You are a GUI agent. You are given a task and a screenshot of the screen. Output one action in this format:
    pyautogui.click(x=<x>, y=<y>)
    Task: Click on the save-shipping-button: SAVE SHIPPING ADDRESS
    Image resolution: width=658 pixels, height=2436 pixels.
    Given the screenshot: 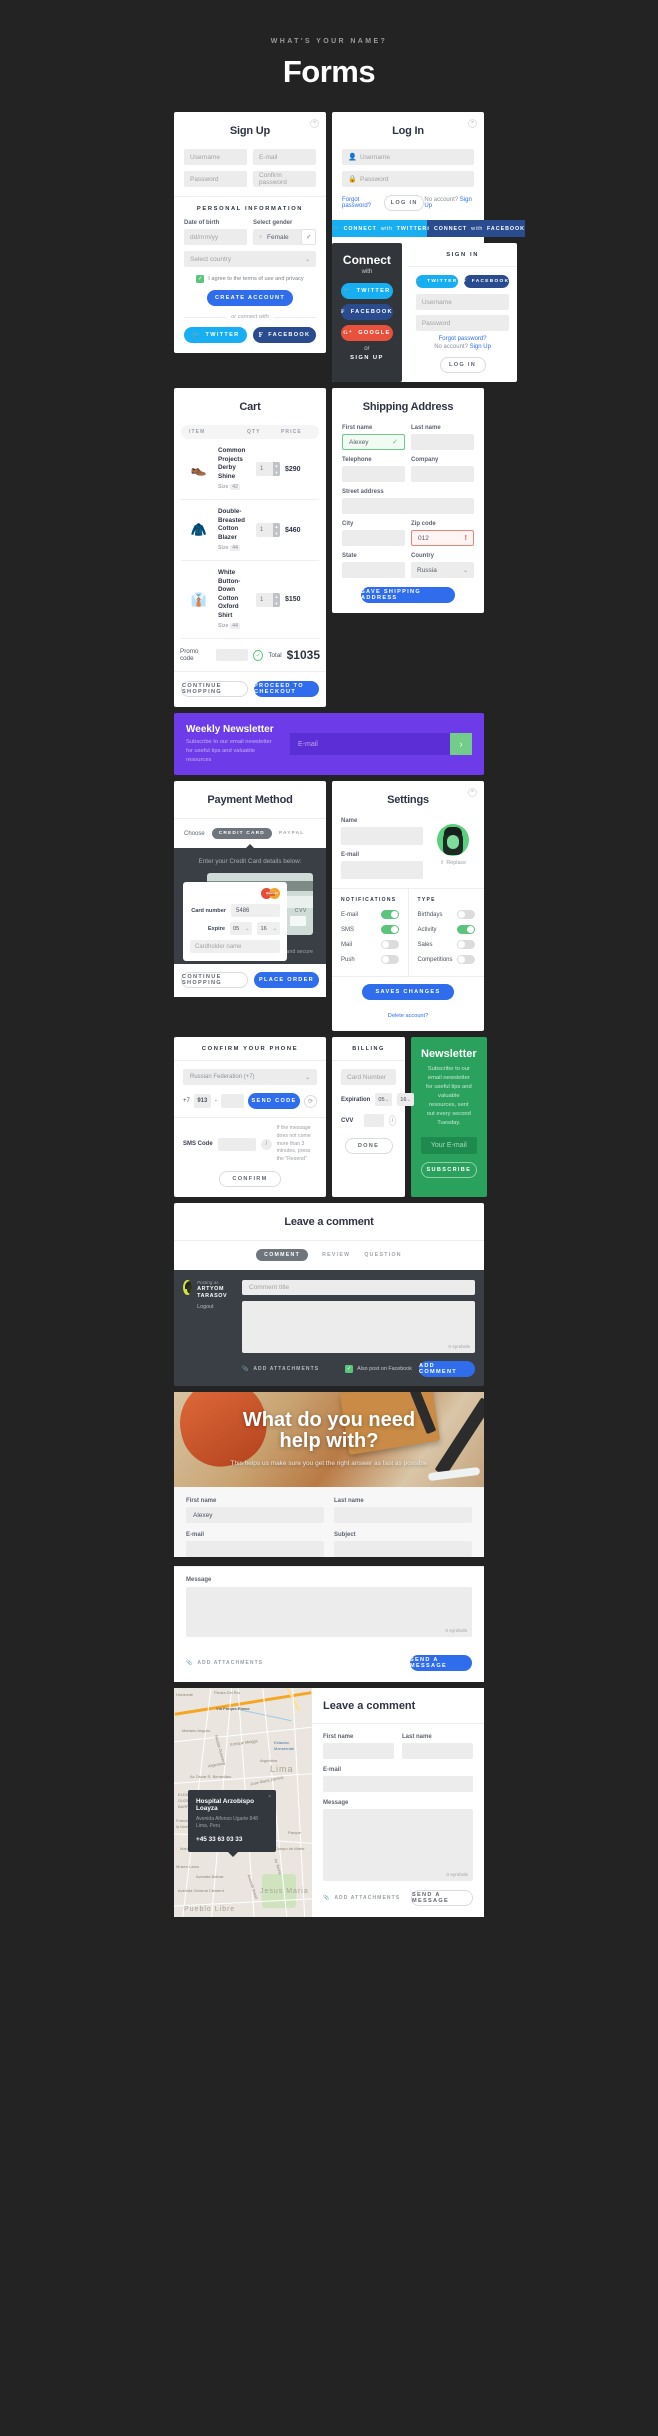 What is the action you would take?
    pyautogui.click(x=408, y=595)
    